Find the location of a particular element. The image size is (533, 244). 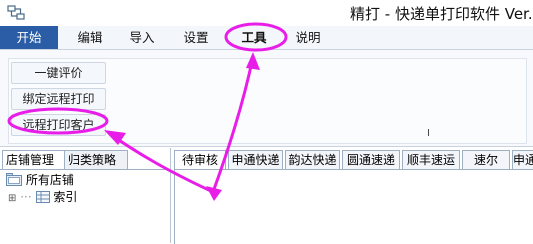

window-title: 精打 - 快递单打印软件 Ver. is located at coordinates (441, 14).